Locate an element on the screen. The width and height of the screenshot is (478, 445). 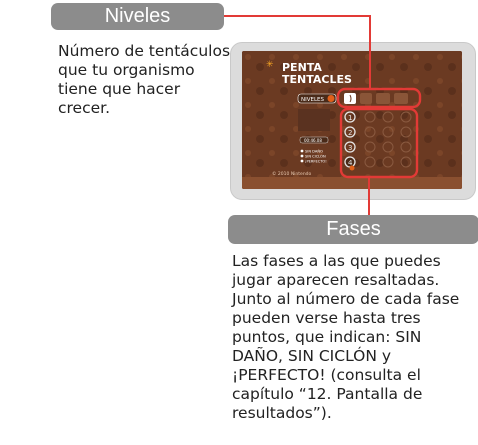
legend-sin-ciclon: SIN CICLÓN is located at coordinates (315, 156).